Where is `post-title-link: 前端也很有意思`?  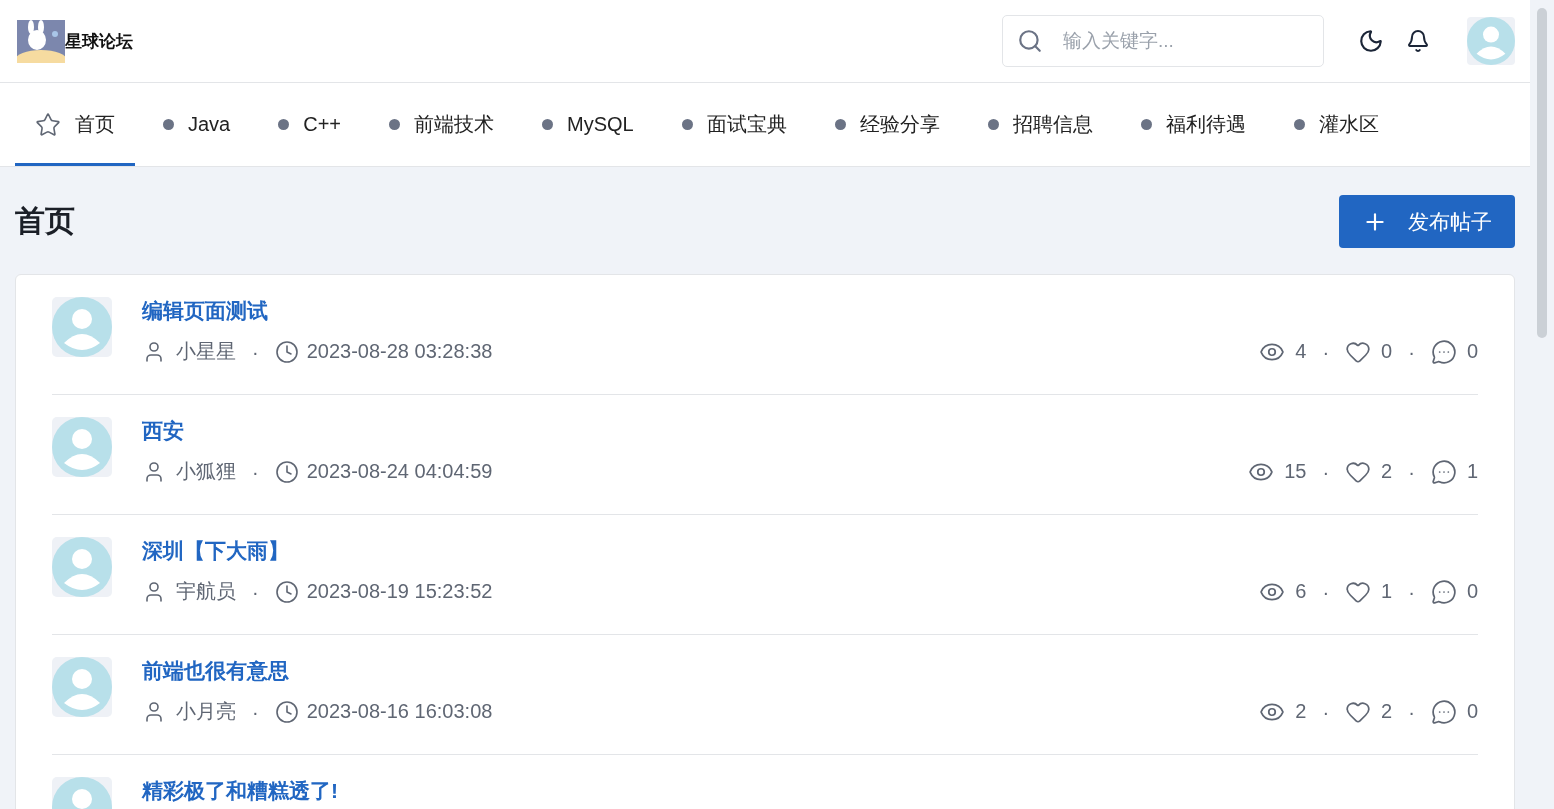
post-title-link: 前端也很有意思 is located at coordinates (810, 671).